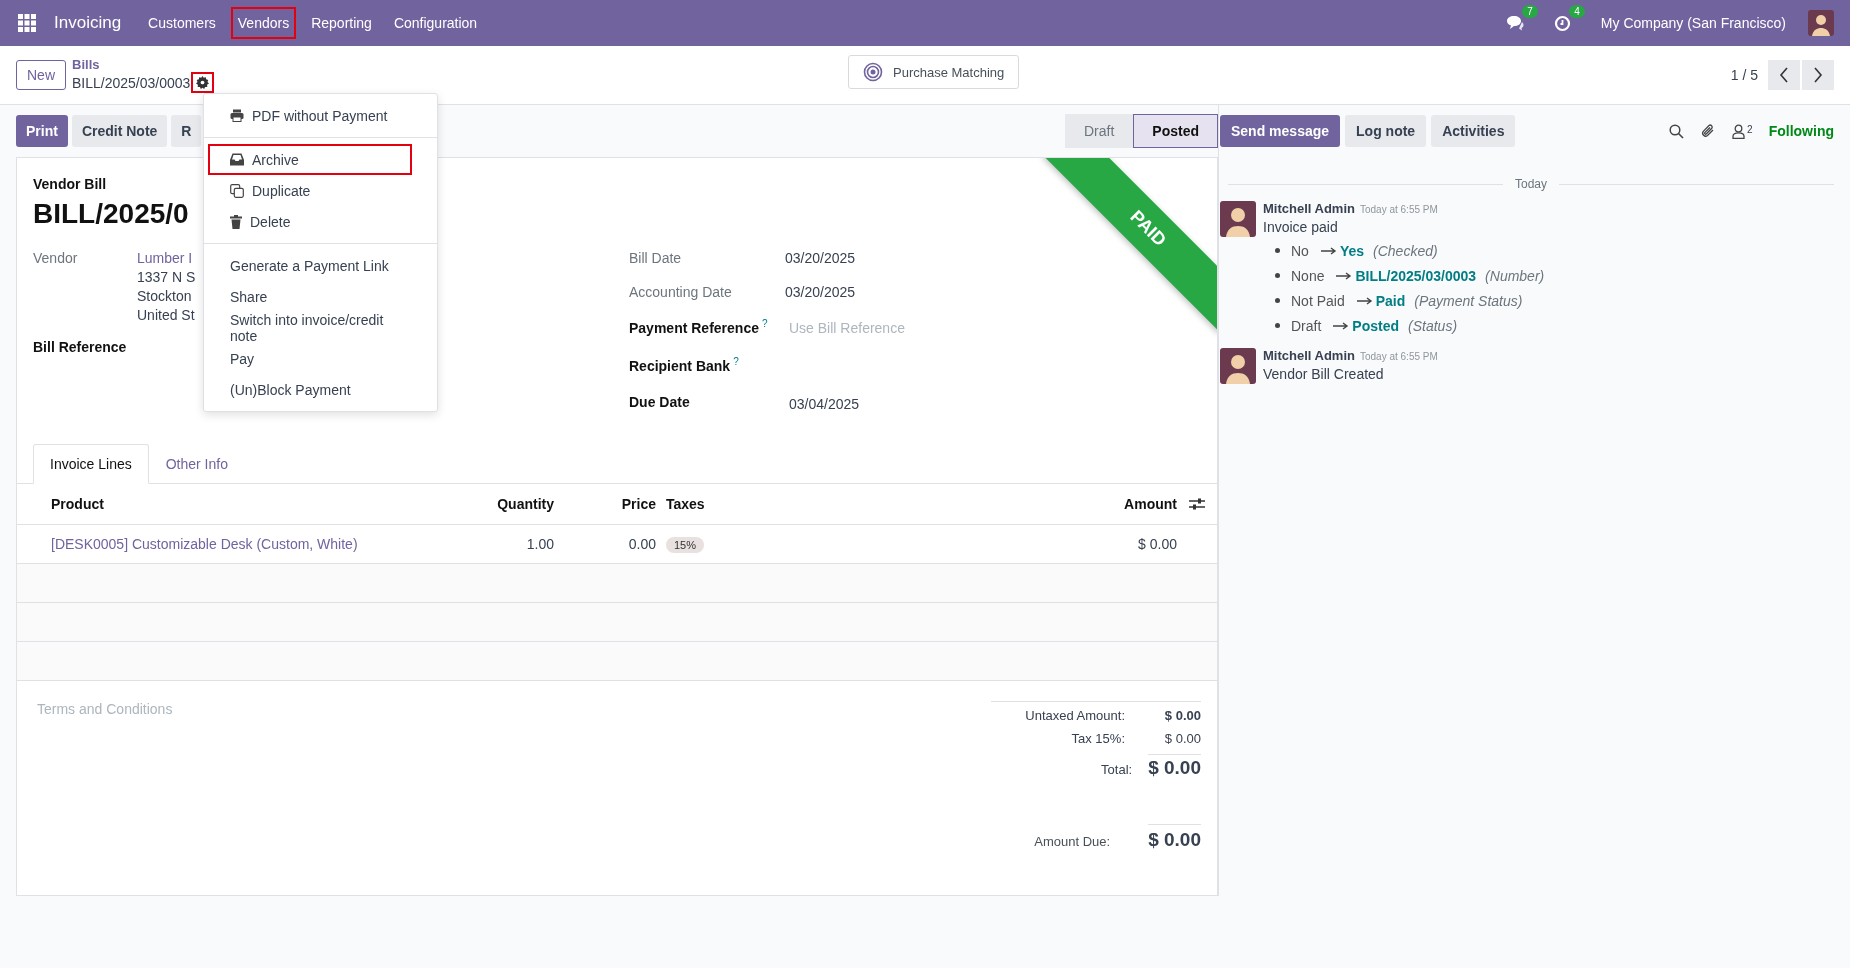 The image size is (1850, 968). Describe the element at coordinates (237, 190) in the screenshot. I see `copy-icon` at that location.